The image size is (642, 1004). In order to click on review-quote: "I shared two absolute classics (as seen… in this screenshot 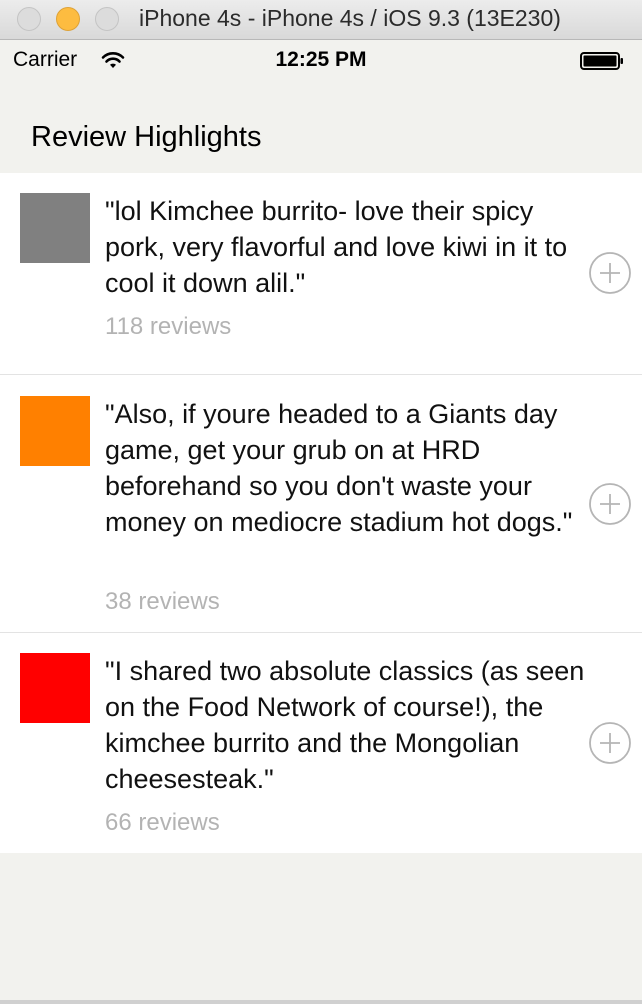, I will do `click(345, 725)`.